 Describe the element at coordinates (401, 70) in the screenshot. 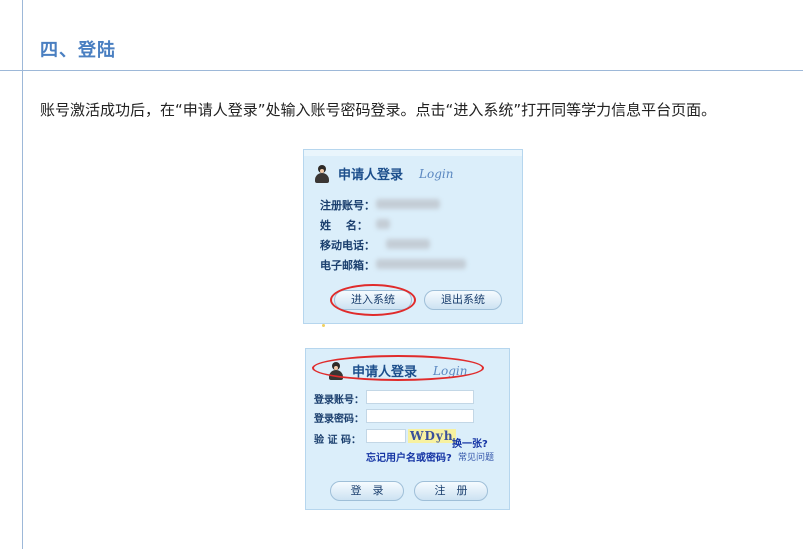

I see `heading-divider` at that location.